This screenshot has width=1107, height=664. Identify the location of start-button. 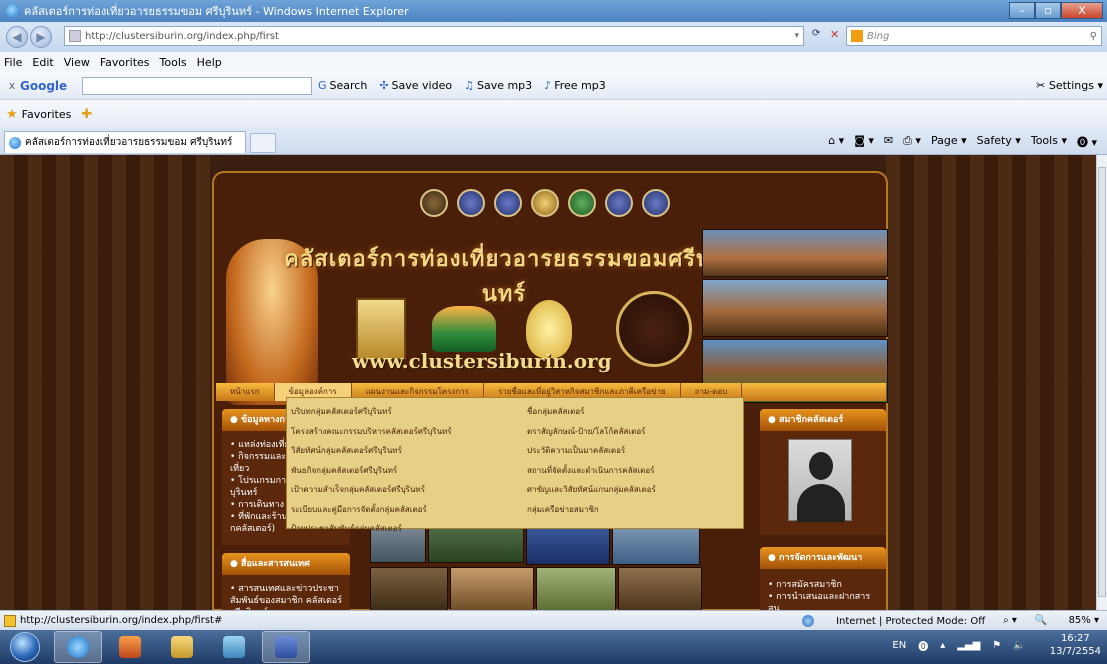
(25, 647).